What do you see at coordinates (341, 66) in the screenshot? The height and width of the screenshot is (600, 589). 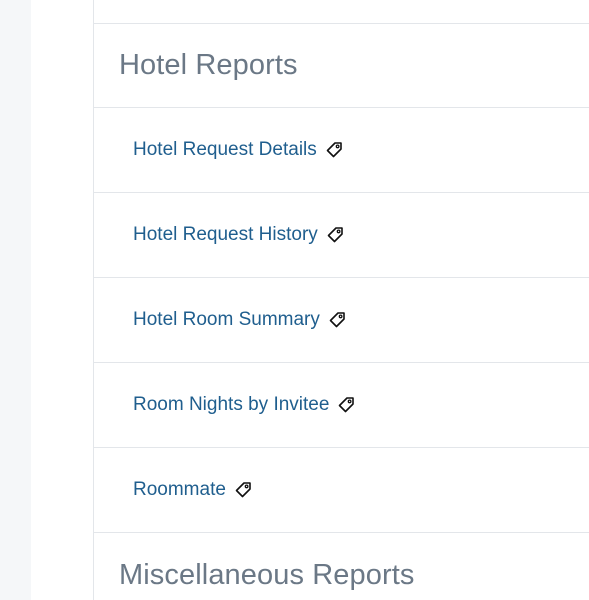 I see `section-header-hotel-reports: Hotel Reports` at bounding box center [341, 66].